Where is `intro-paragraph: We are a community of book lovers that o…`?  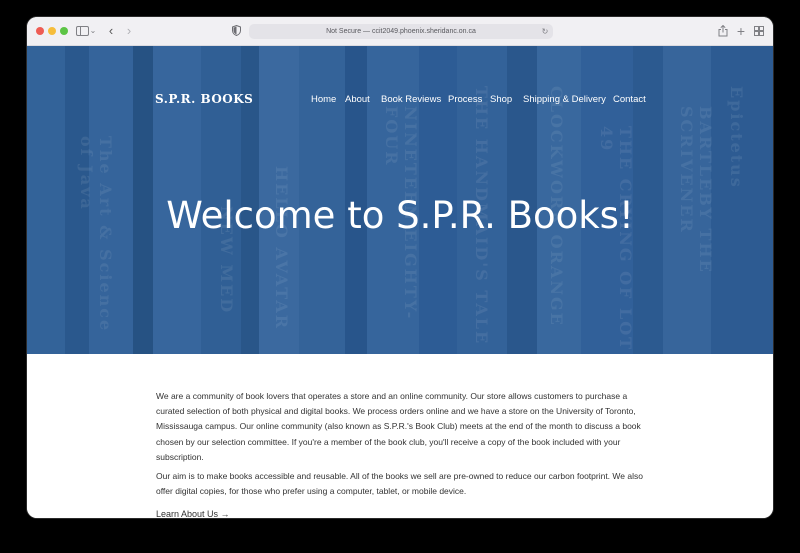
intro-paragraph: We are a community of book lovers that o… is located at coordinates (398, 426).